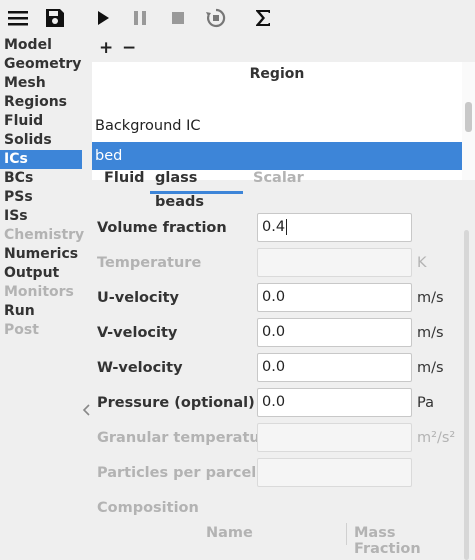 This screenshot has height=560, width=475. What do you see at coordinates (41, 292) in the screenshot?
I see `sidebar-item-monitors: Monitors` at bounding box center [41, 292].